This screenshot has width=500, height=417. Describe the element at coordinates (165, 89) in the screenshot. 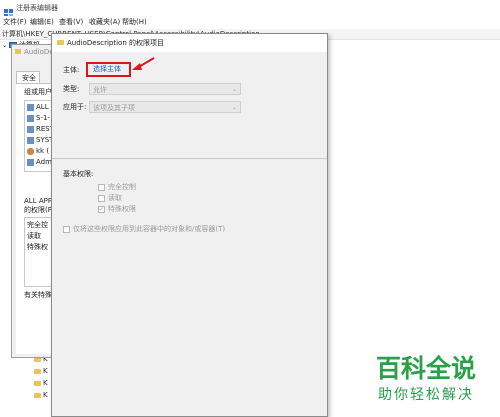

I see `type-select: 允许 ⌄` at that location.